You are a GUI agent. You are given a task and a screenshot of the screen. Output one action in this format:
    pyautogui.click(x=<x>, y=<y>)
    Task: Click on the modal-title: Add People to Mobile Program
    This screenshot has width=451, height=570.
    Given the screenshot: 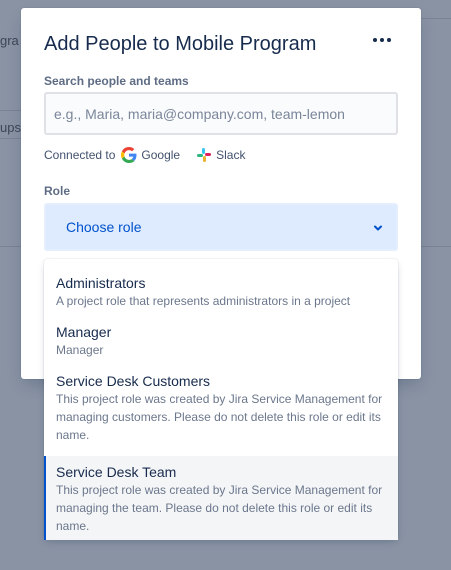 What is the action you would take?
    pyautogui.click(x=180, y=44)
    